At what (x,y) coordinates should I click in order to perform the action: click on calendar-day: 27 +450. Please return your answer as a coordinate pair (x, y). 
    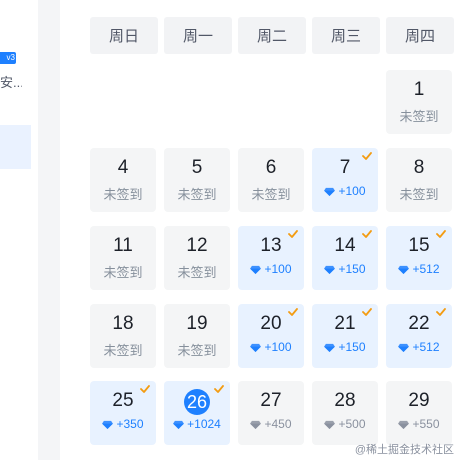
    Looking at the image, I should click on (271, 413).